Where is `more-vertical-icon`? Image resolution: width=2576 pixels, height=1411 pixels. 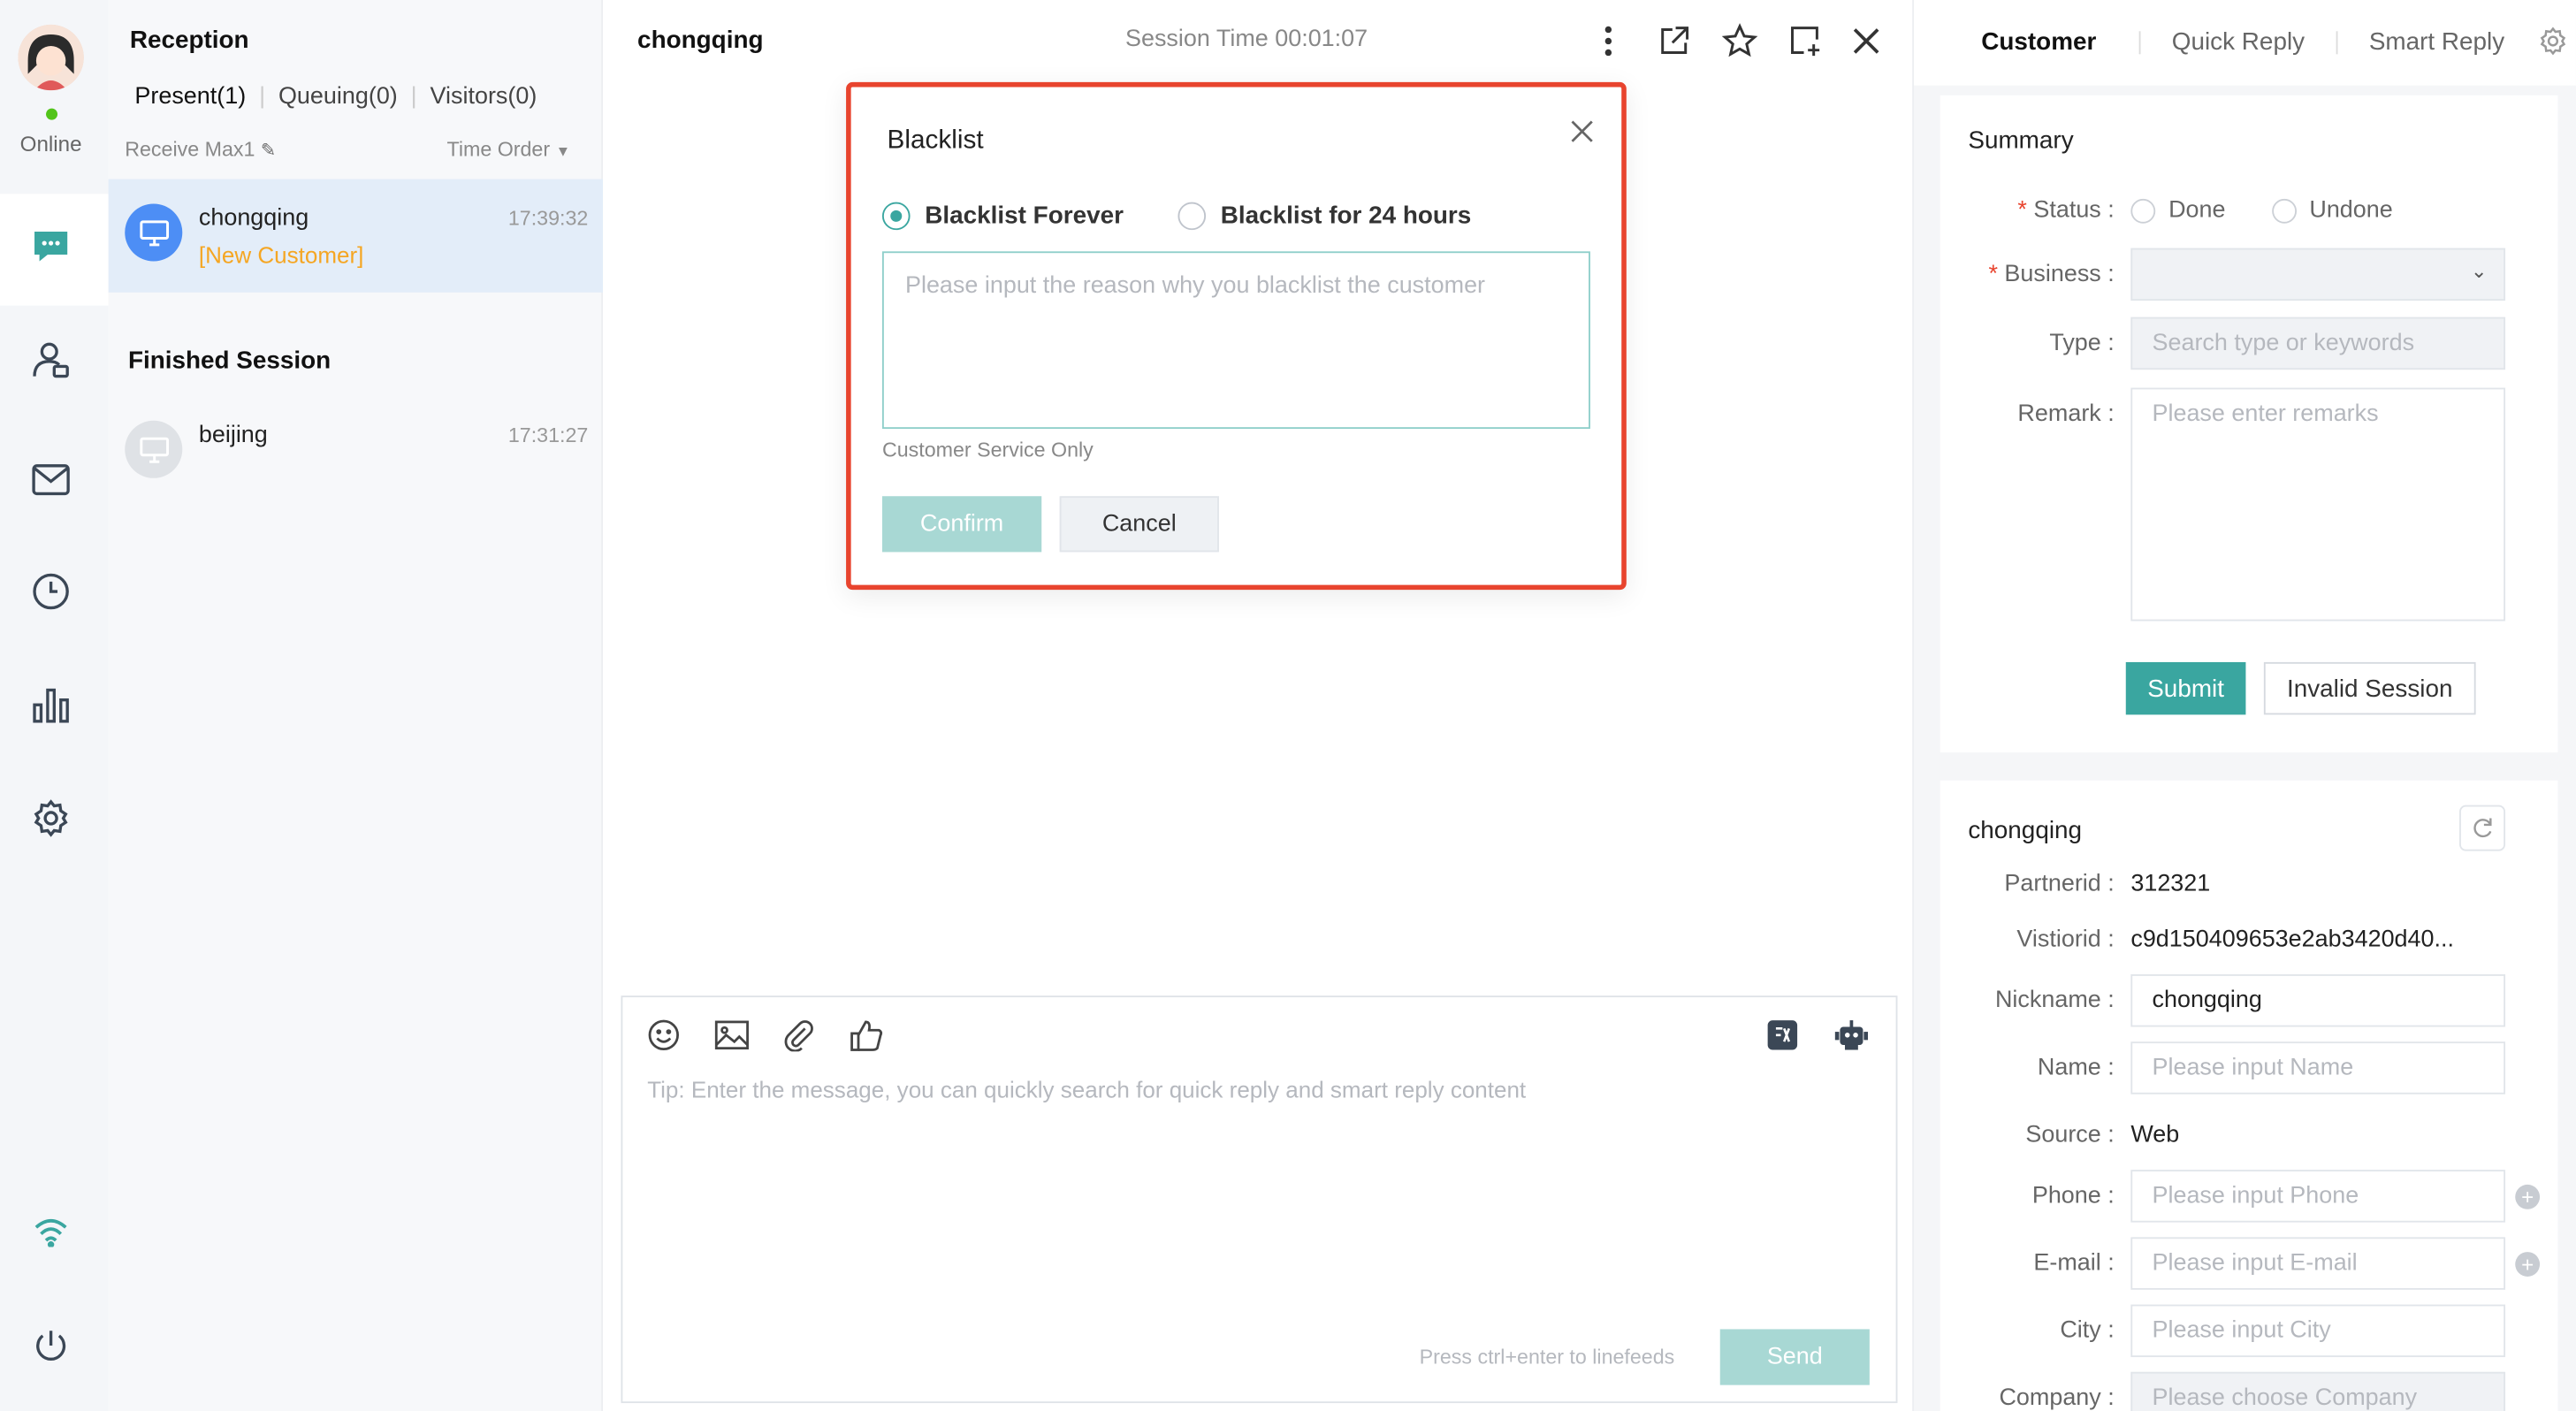
more-vertical-icon is located at coordinates (1608, 41).